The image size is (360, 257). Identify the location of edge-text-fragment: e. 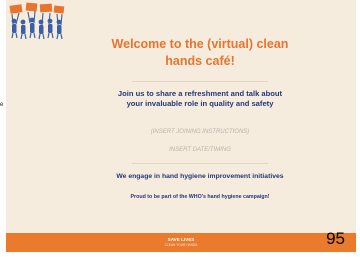
(2, 105).